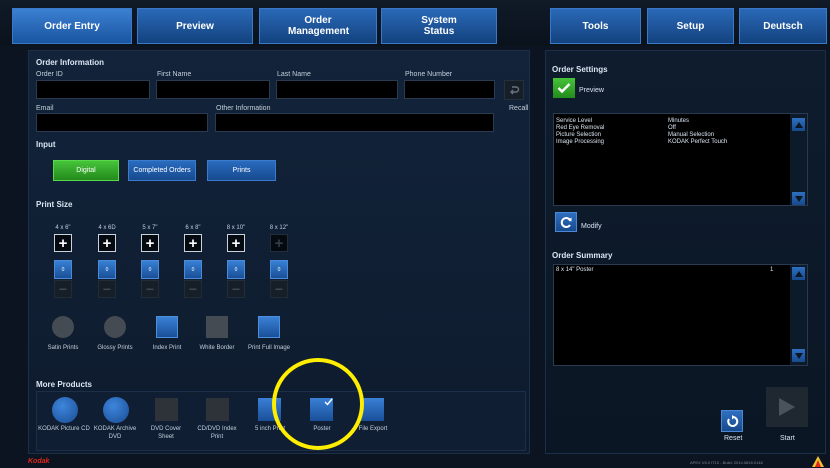  What do you see at coordinates (787, 438) in the screenshot?
I see `start-label: Start` at bounding box center [787, 438].